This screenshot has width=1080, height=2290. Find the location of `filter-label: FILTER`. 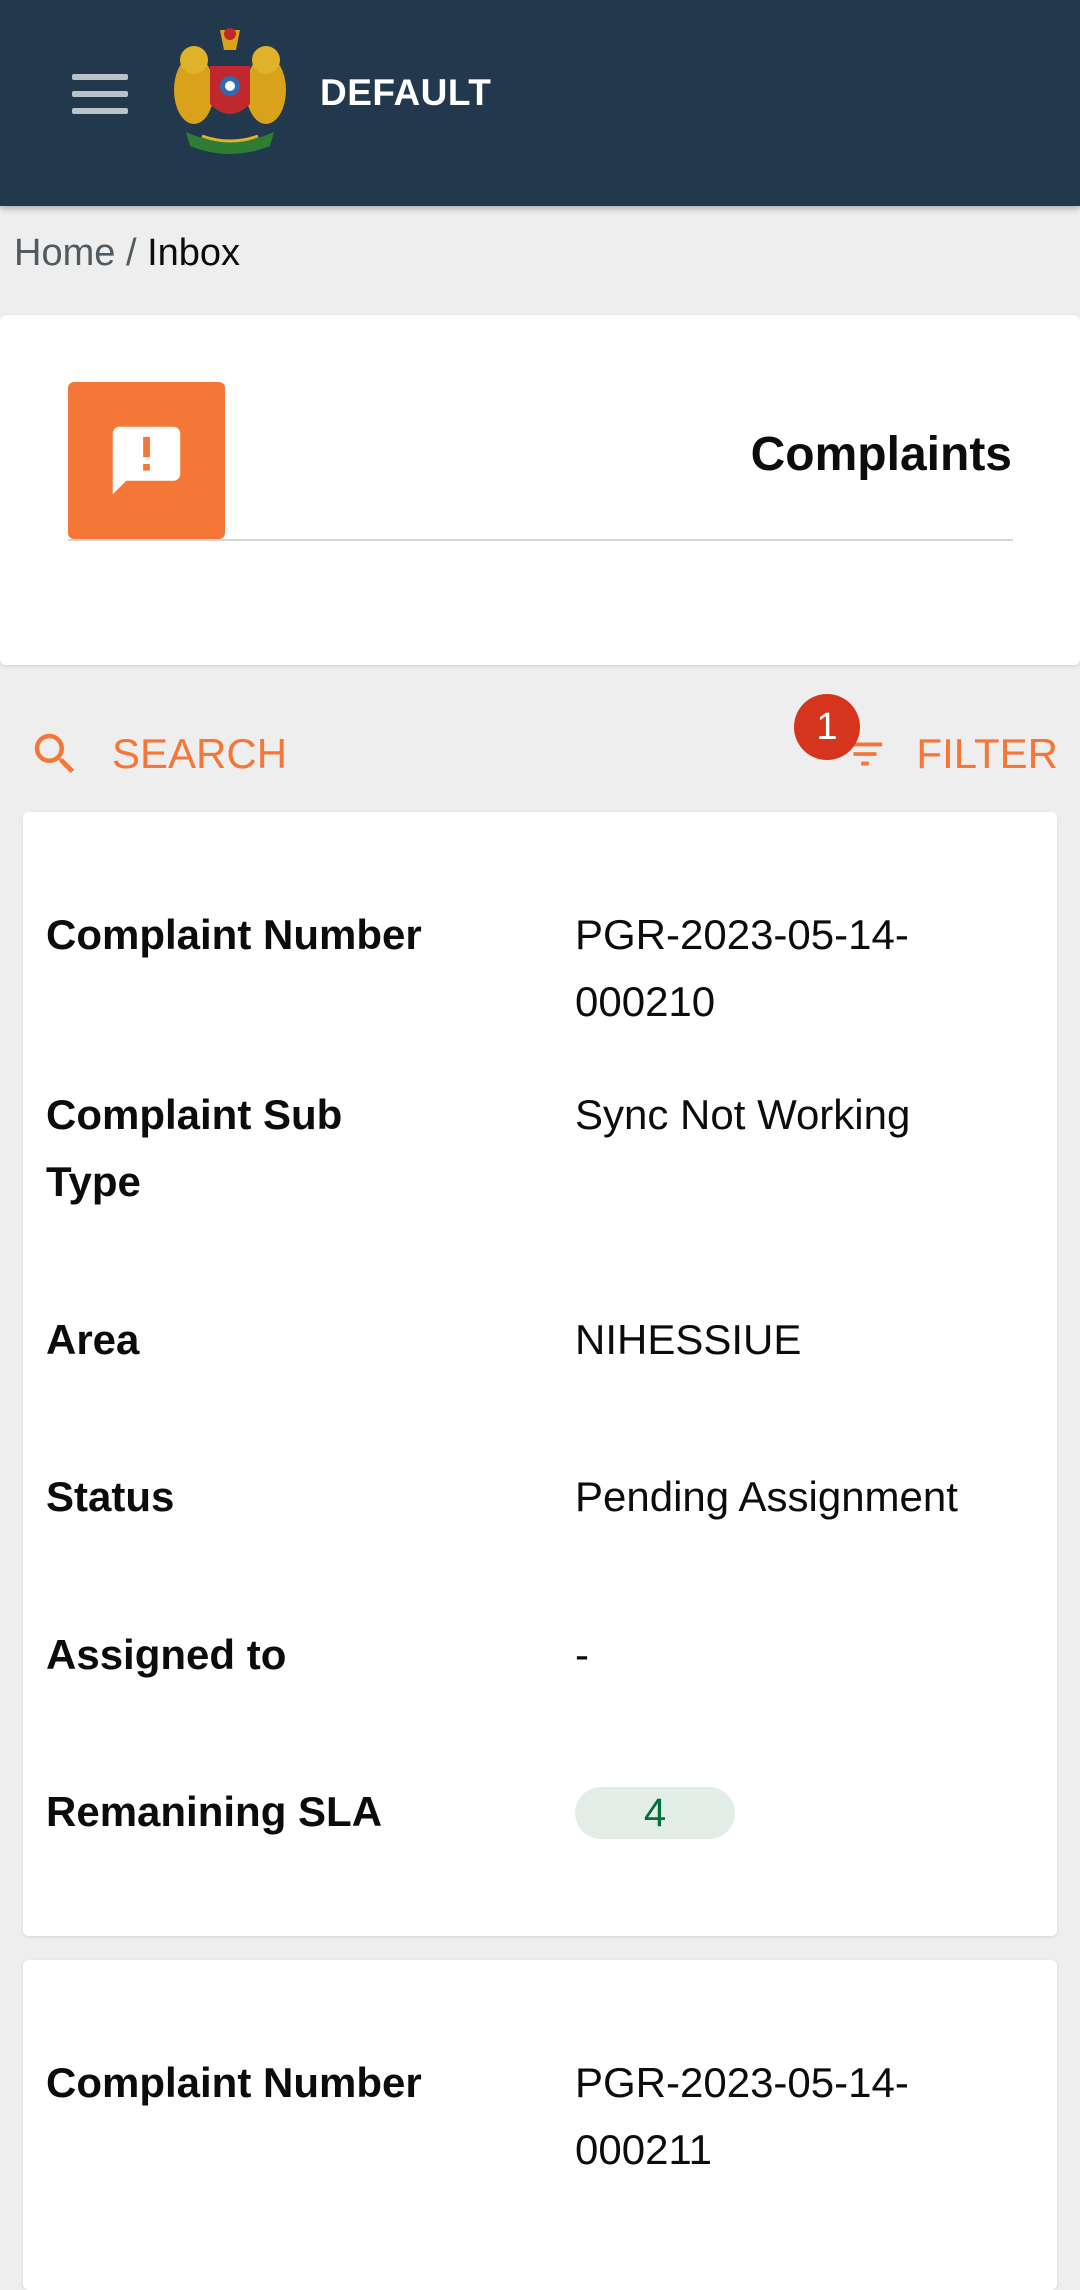

filter-label: FILTER is located at coordinates (987, 753).